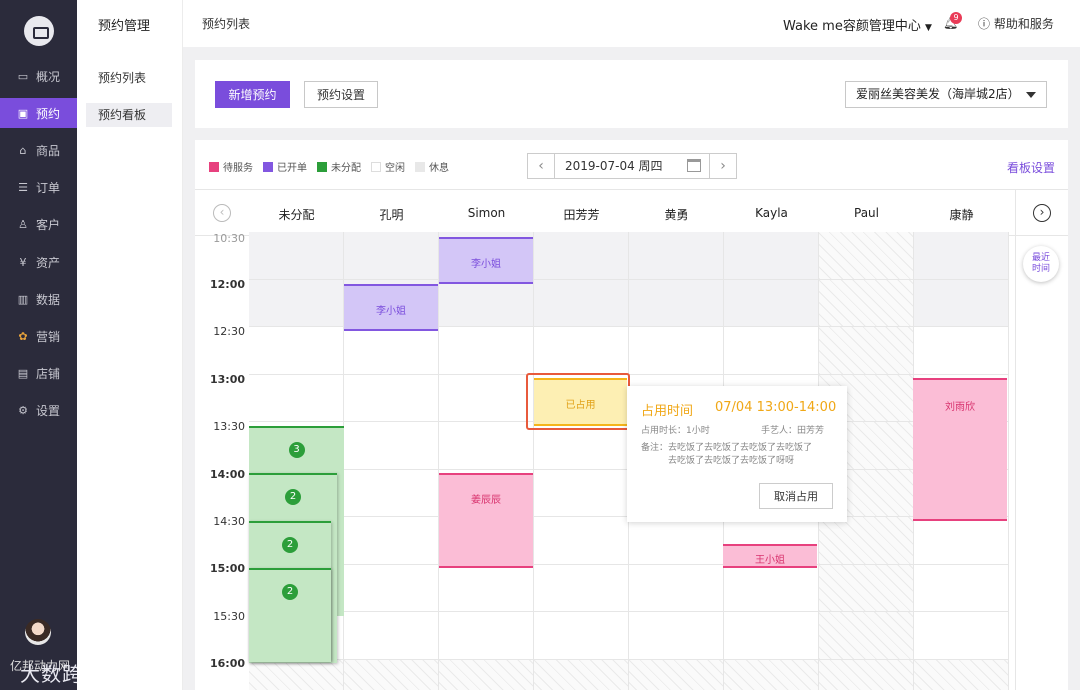 The image size is (1080, 690). What do you see at coordinates (796, 496) in the screenshot?
I see `cancel-occupy-button: 取消占用` at bounding box center [796, 496].